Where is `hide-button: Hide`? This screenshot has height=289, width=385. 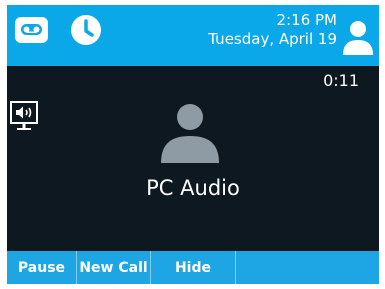
hide-button: Hide is located at coordinates (193, 267).